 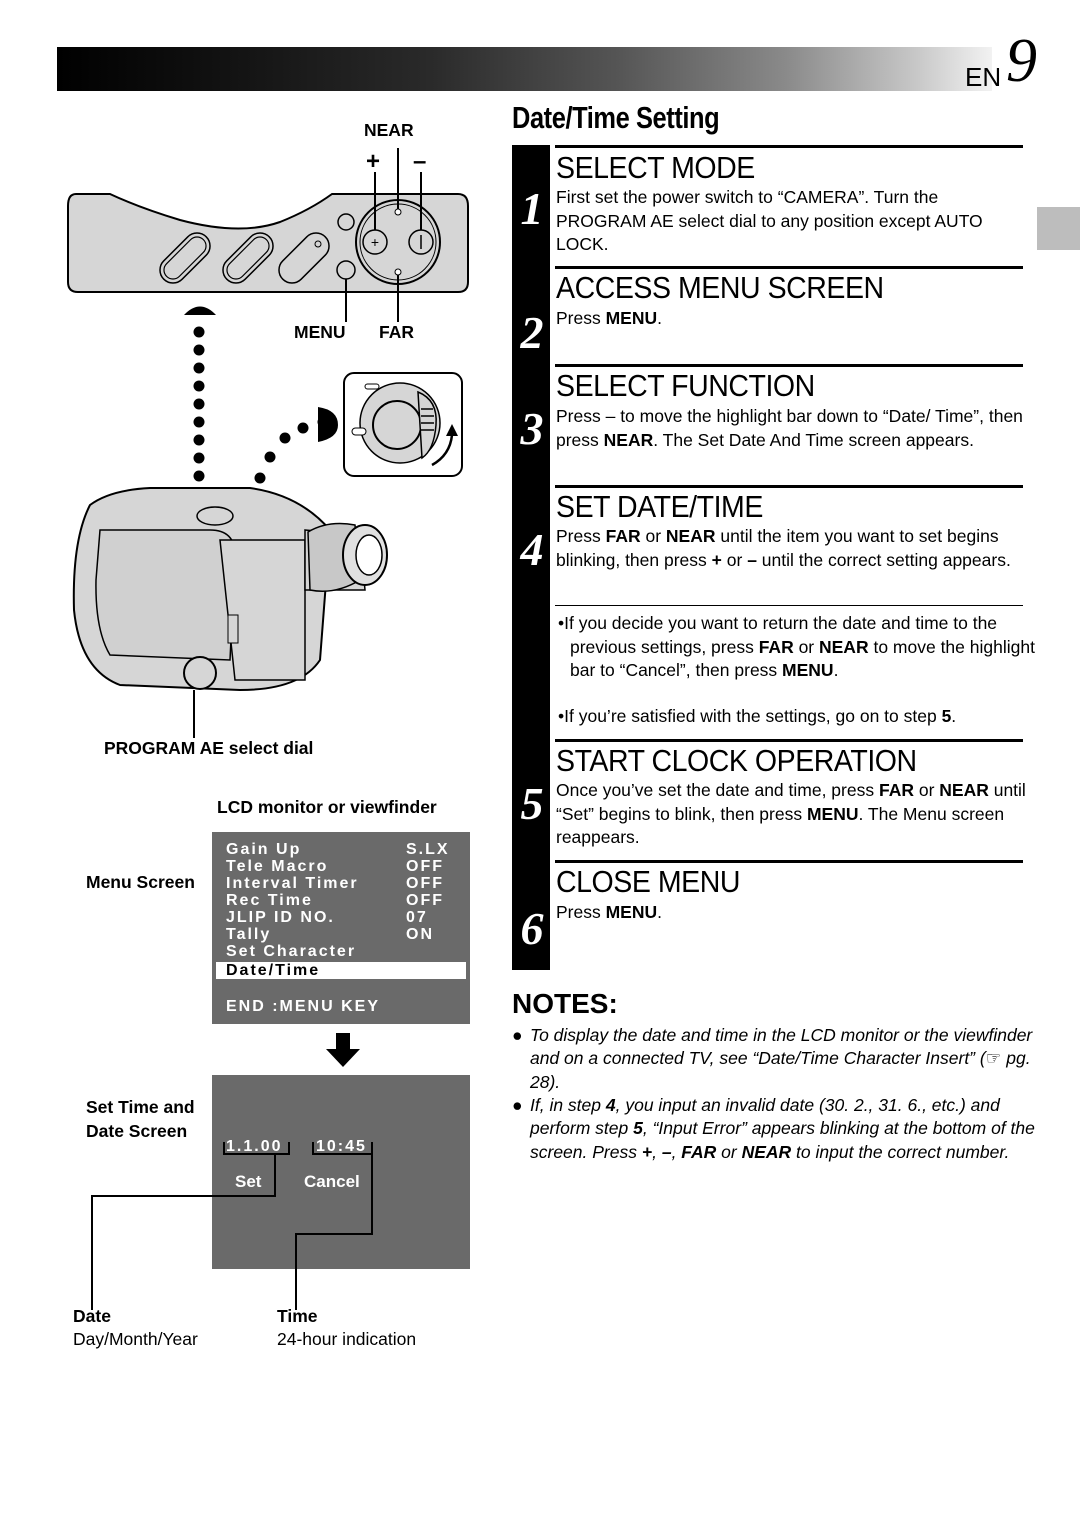 What do you see at coordinates (532, 428) in the screenshot?
I see `step-3-number: 3` at bounding box center [532, 428].